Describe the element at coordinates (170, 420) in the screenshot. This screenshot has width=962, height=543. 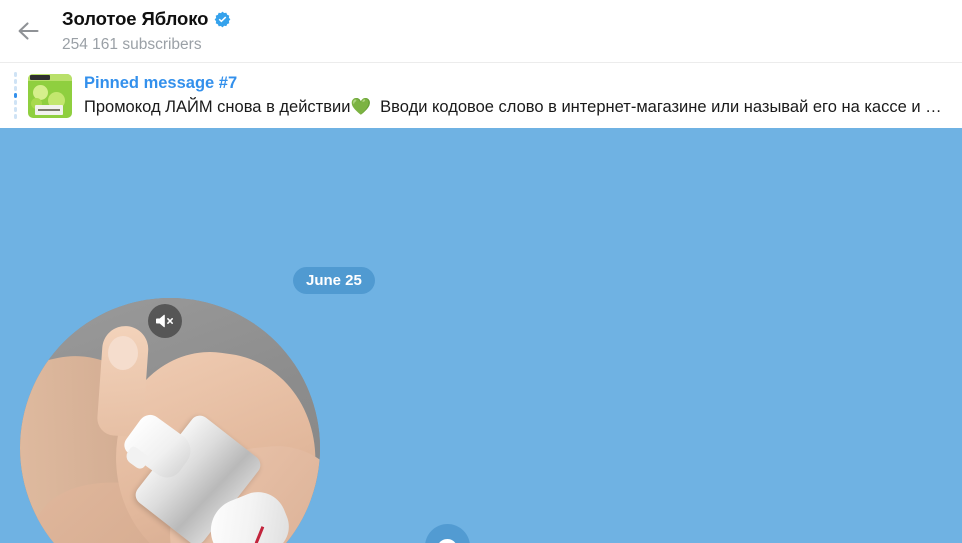
I see `round-video-message` at that location.